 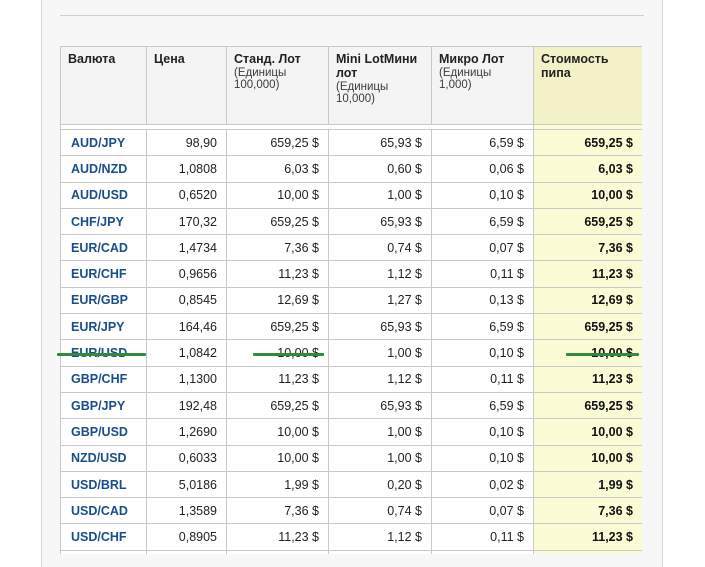 What do you see at coordinates (186, 248) in the screenshot?
I see `price-cell: 1,4734` at bounding box center [186, 248].